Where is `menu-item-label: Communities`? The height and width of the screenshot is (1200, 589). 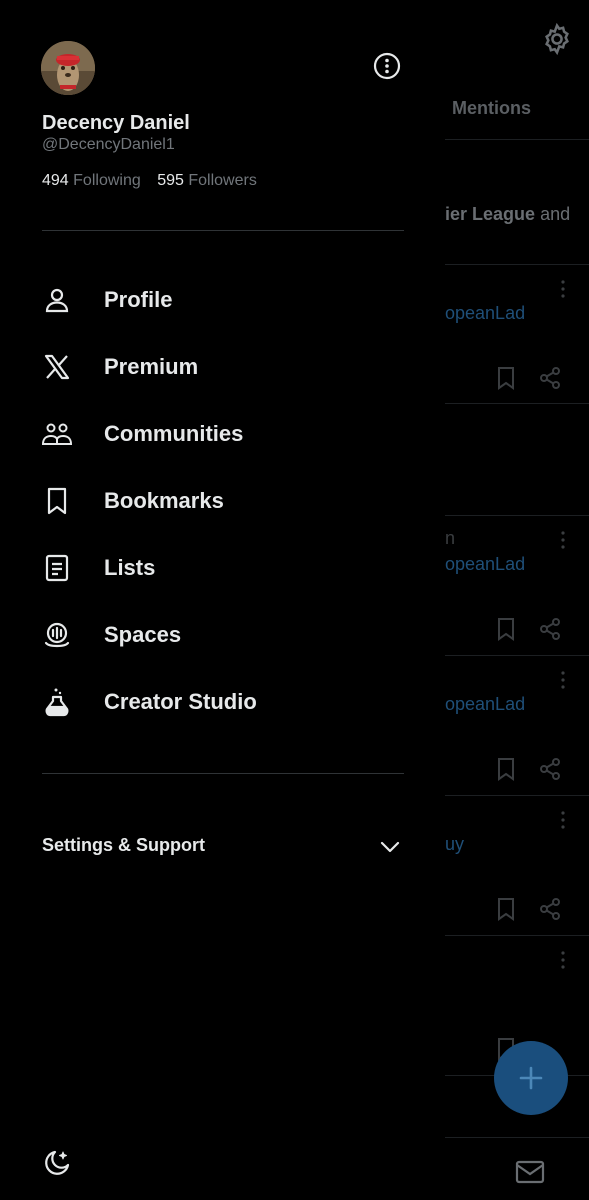
menu-item-label: Communities is located at coordinates (174, 433).